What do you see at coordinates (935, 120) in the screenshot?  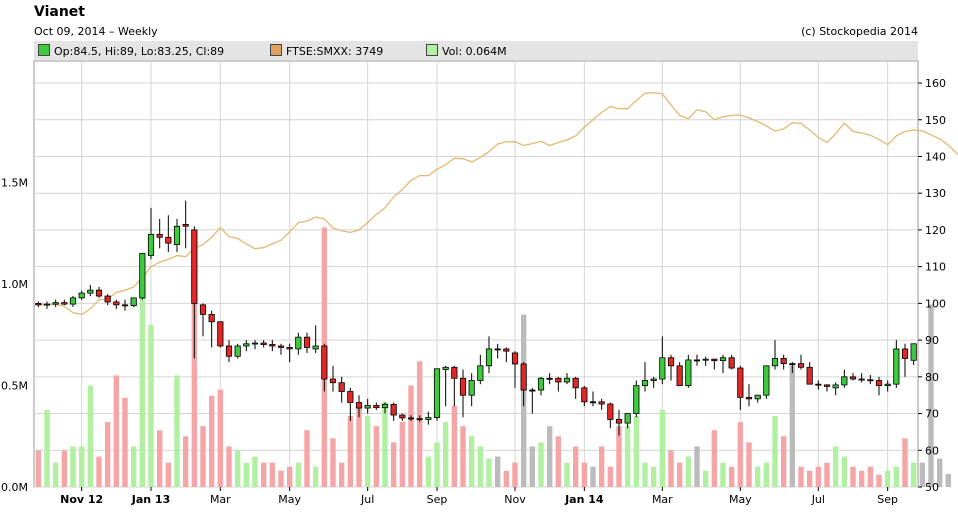 I see `y-right-tick-label: 150` at bounding box center [935, 120].